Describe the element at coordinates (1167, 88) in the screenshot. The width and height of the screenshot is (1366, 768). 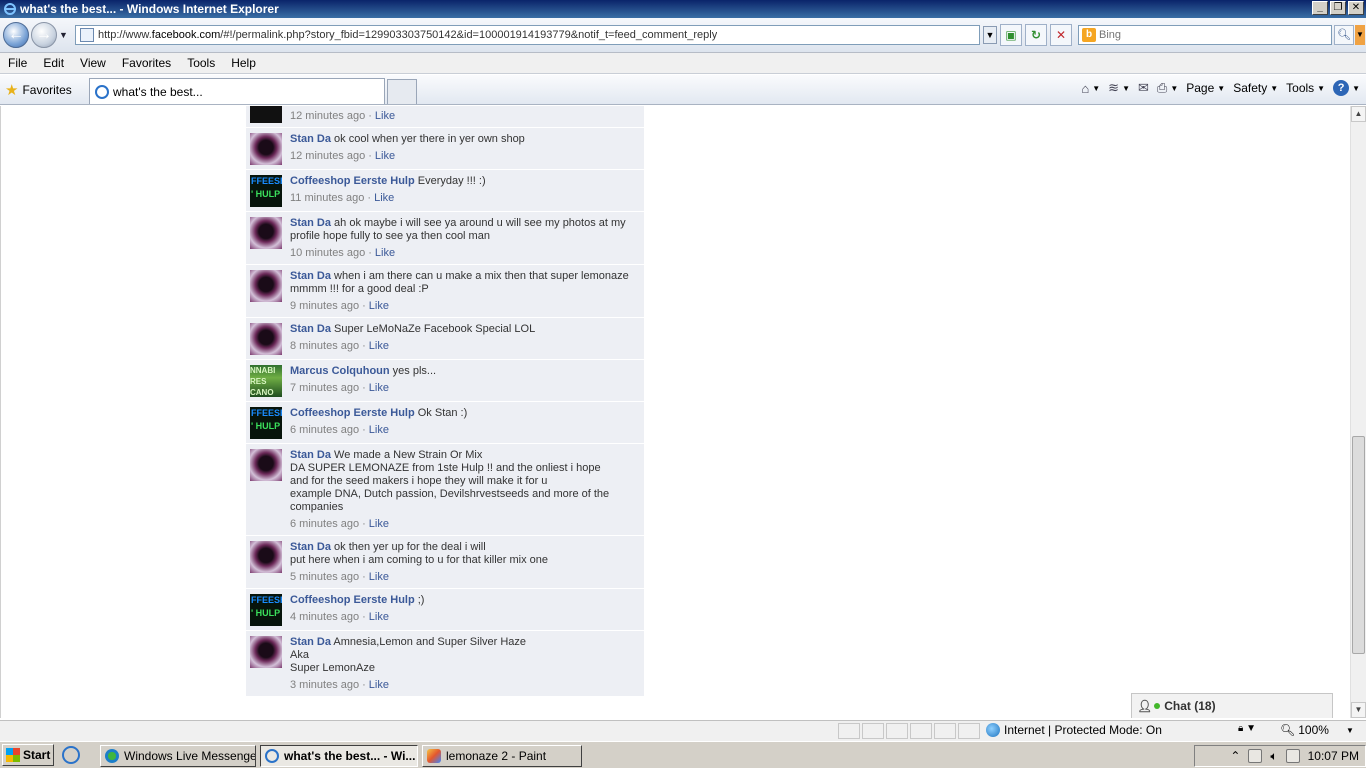
I see `print-button: ⎙ ▼` at that location.